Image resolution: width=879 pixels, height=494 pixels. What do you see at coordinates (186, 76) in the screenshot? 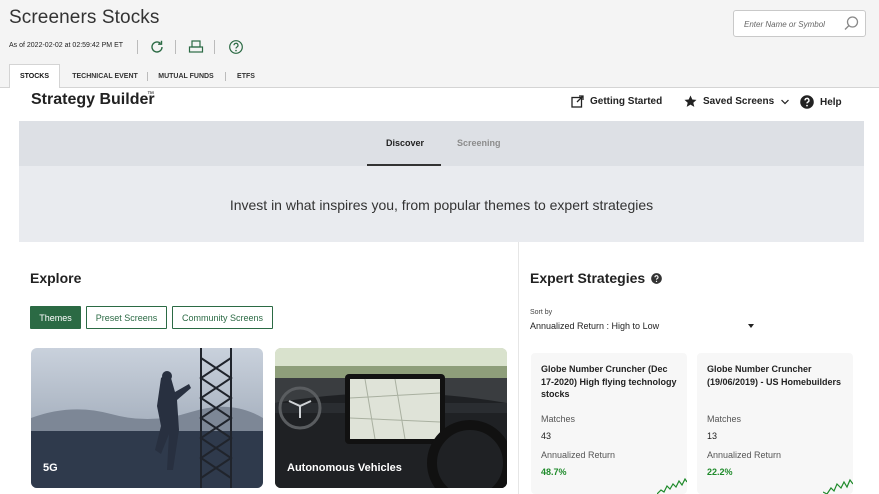
I see `tab-mutual-funds: MUTUAL FUNDS` at bounding box center [186, 76].